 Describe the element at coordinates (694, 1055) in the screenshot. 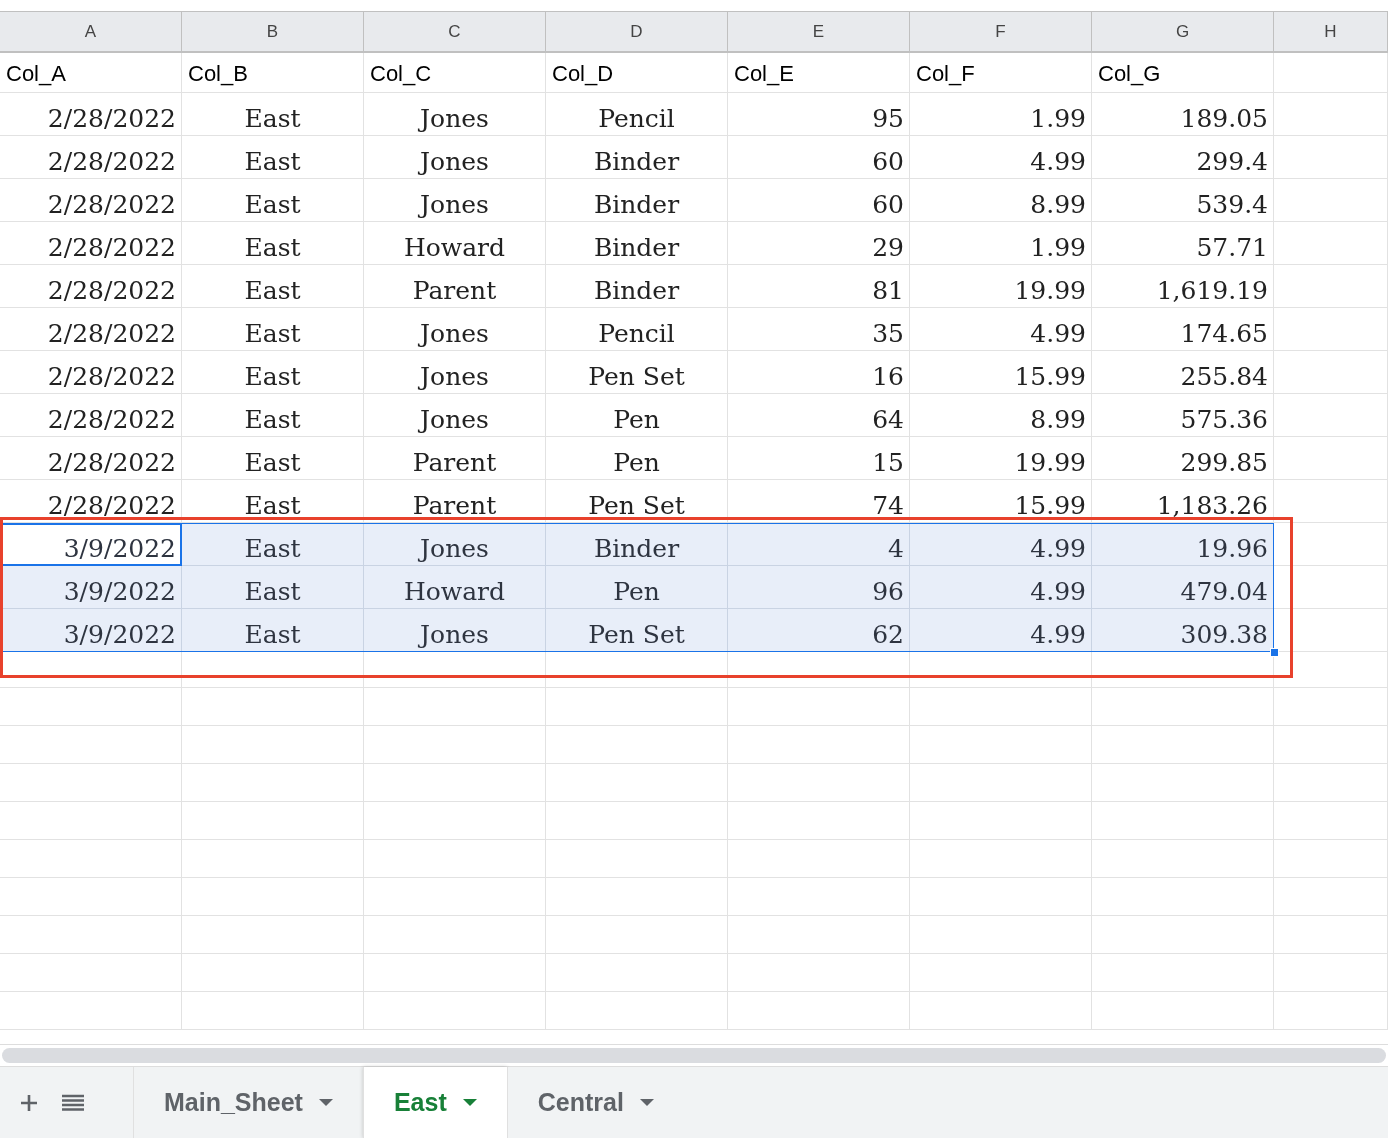

I see `scrollbar-thumb` at that location.